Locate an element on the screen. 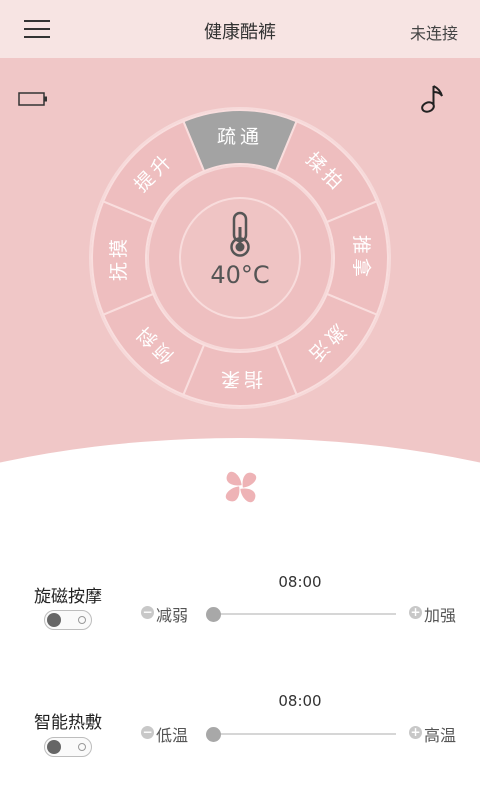 Image resolution: width=480 pixels, height=800 pixels. temperature-slider is located at coordinates (303, 734).